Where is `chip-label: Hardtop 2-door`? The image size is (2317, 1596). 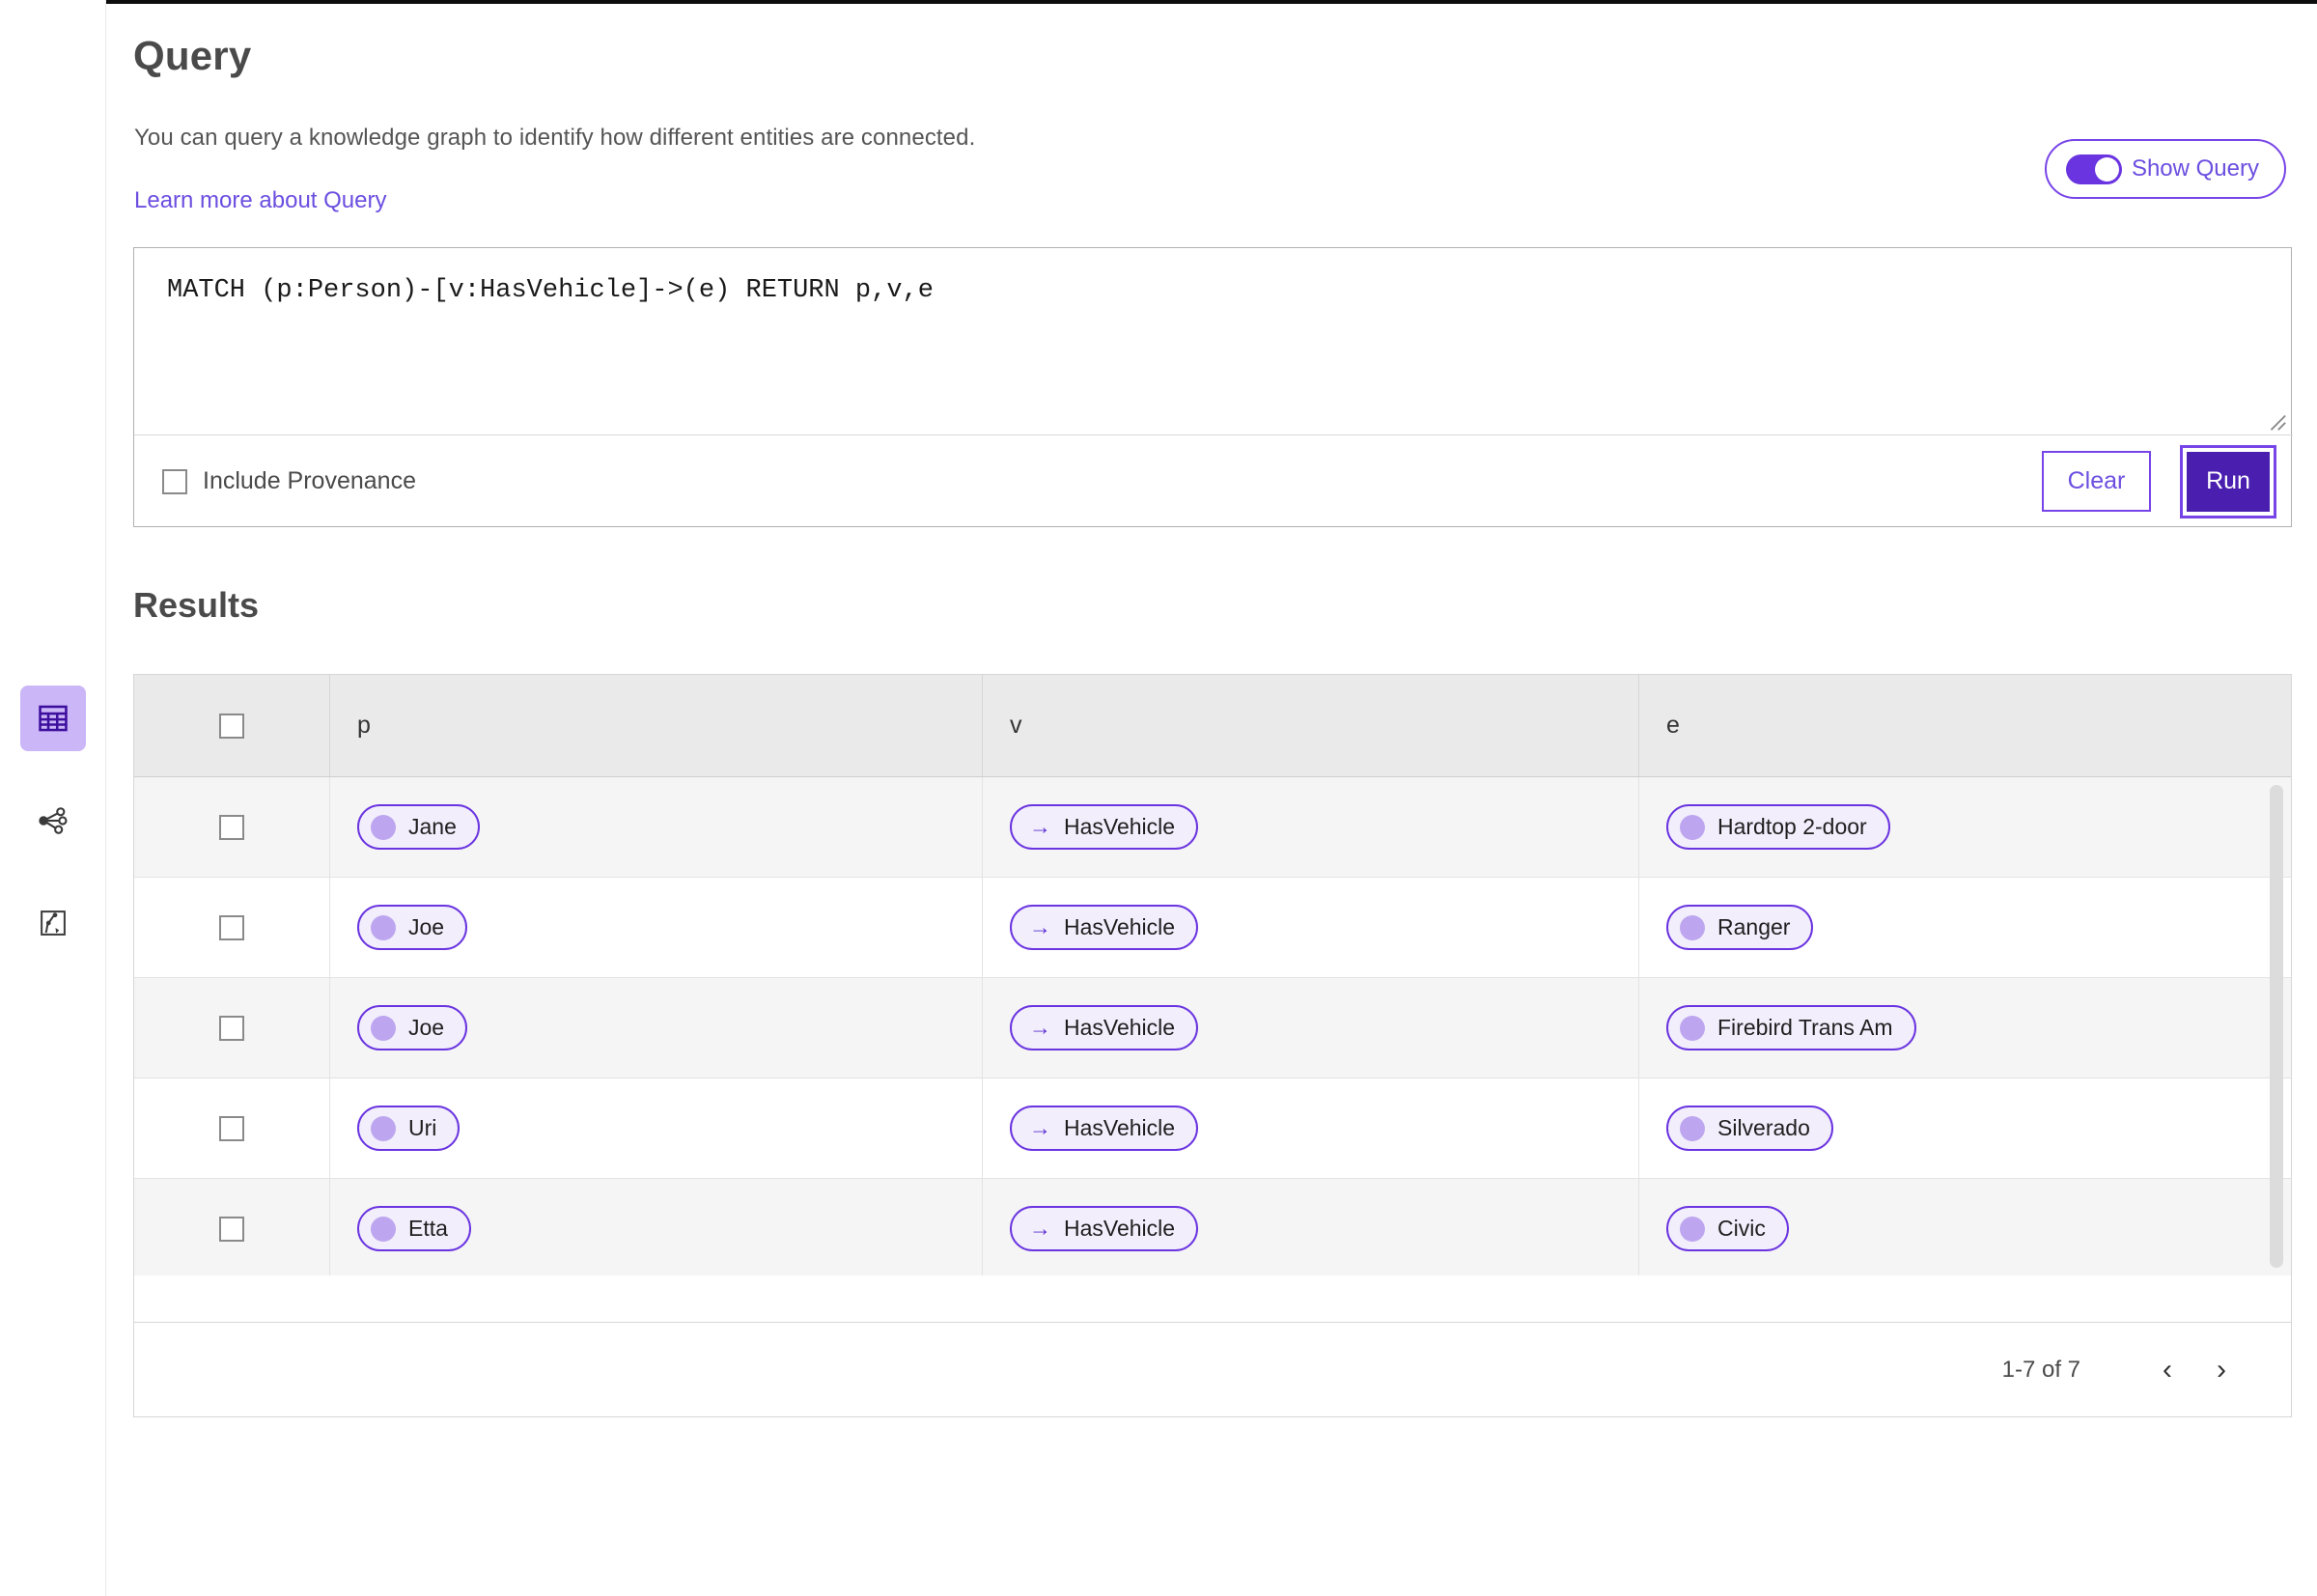
chip-label: Hardtop 2-door is located at coordinates (1792, 827).